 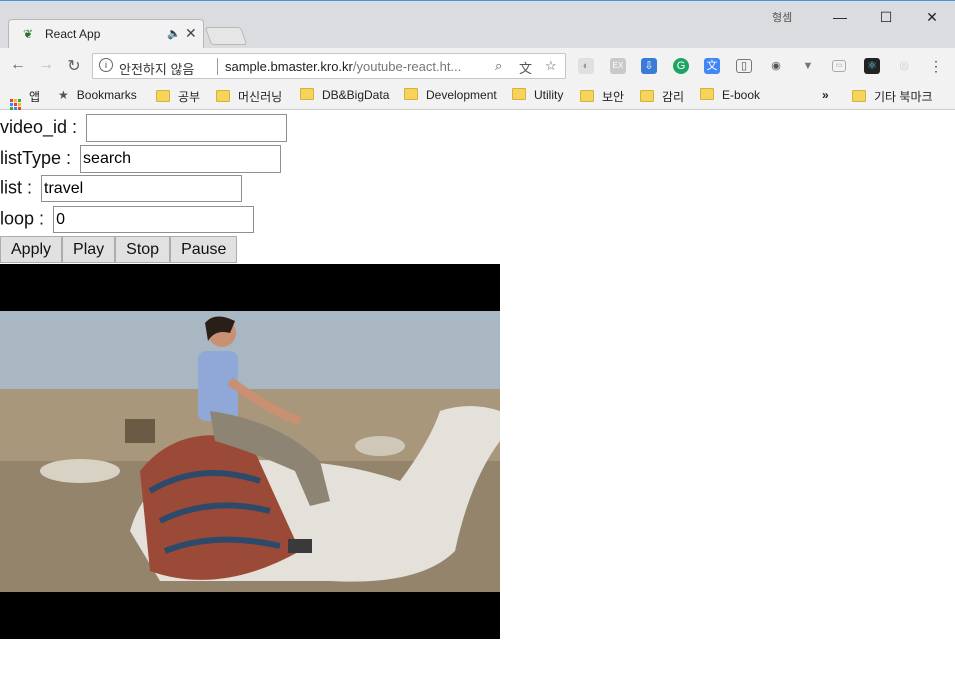 I want to click on react-devtools-icon: ⚛, so click(x=872, y=66).